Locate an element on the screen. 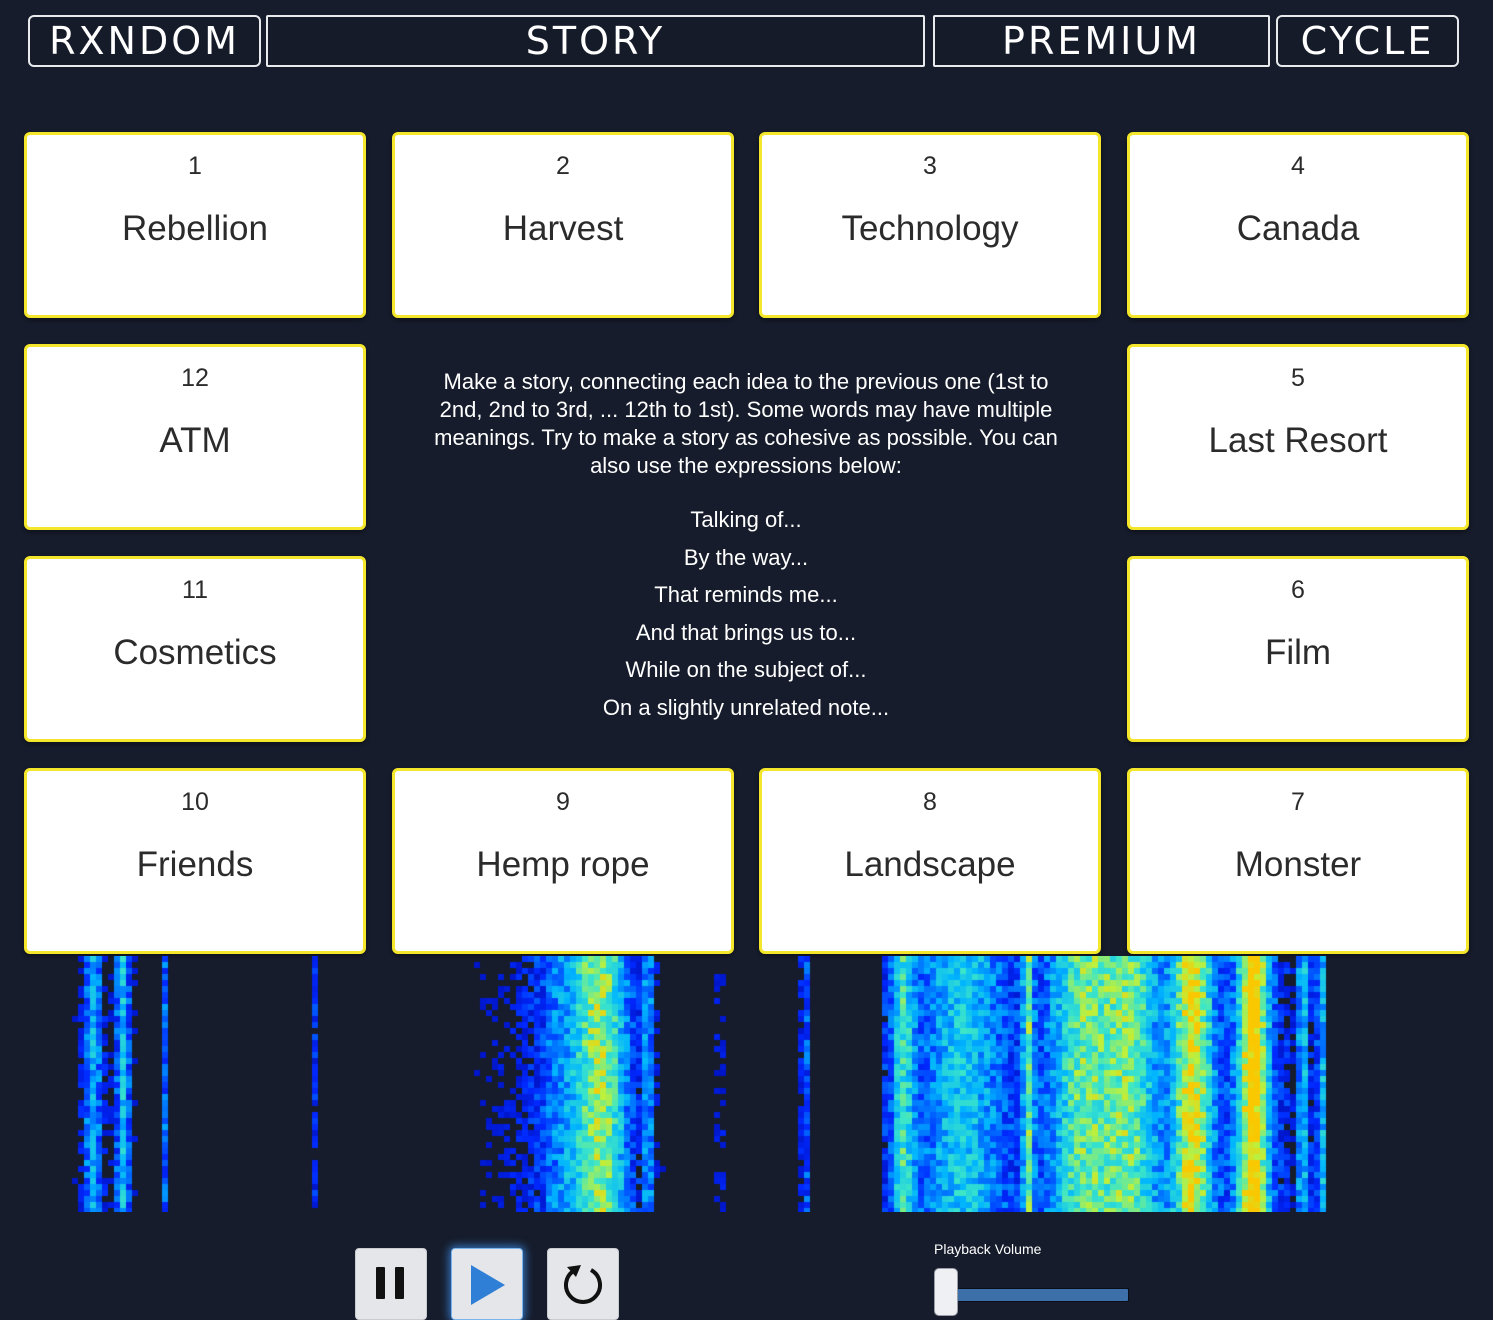  restart-button is located at coordinates (583, 1284).